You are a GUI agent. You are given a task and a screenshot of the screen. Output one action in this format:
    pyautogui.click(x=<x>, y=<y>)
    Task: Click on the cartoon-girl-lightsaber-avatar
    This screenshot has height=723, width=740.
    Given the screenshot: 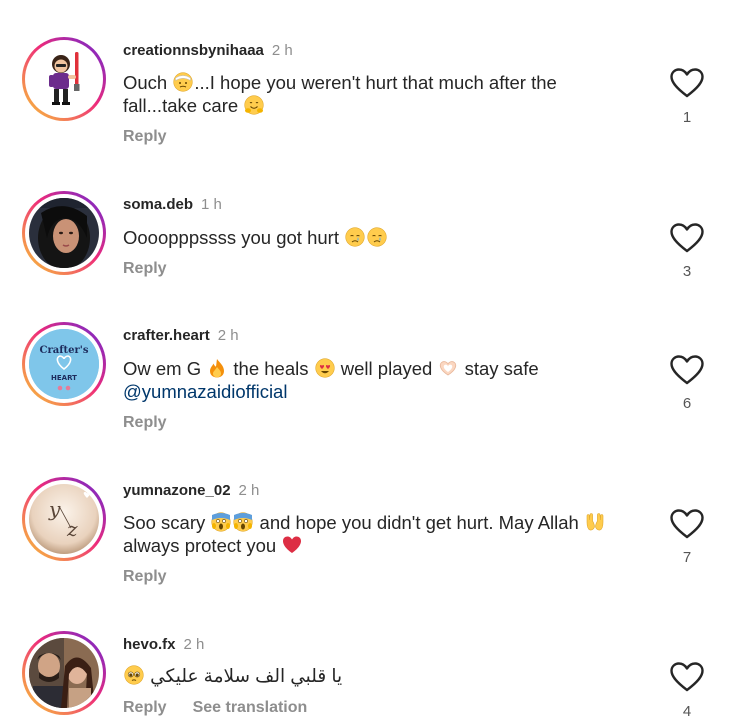 What is the action you would take?
    pyautogui.click(x=64, y=79)
    